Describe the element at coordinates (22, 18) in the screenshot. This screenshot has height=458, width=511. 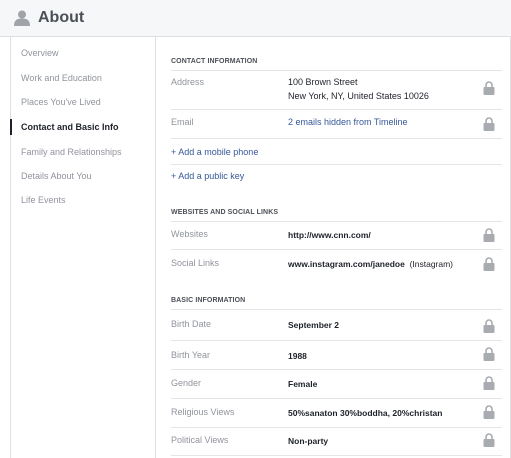
I see `person-icon` at that location.